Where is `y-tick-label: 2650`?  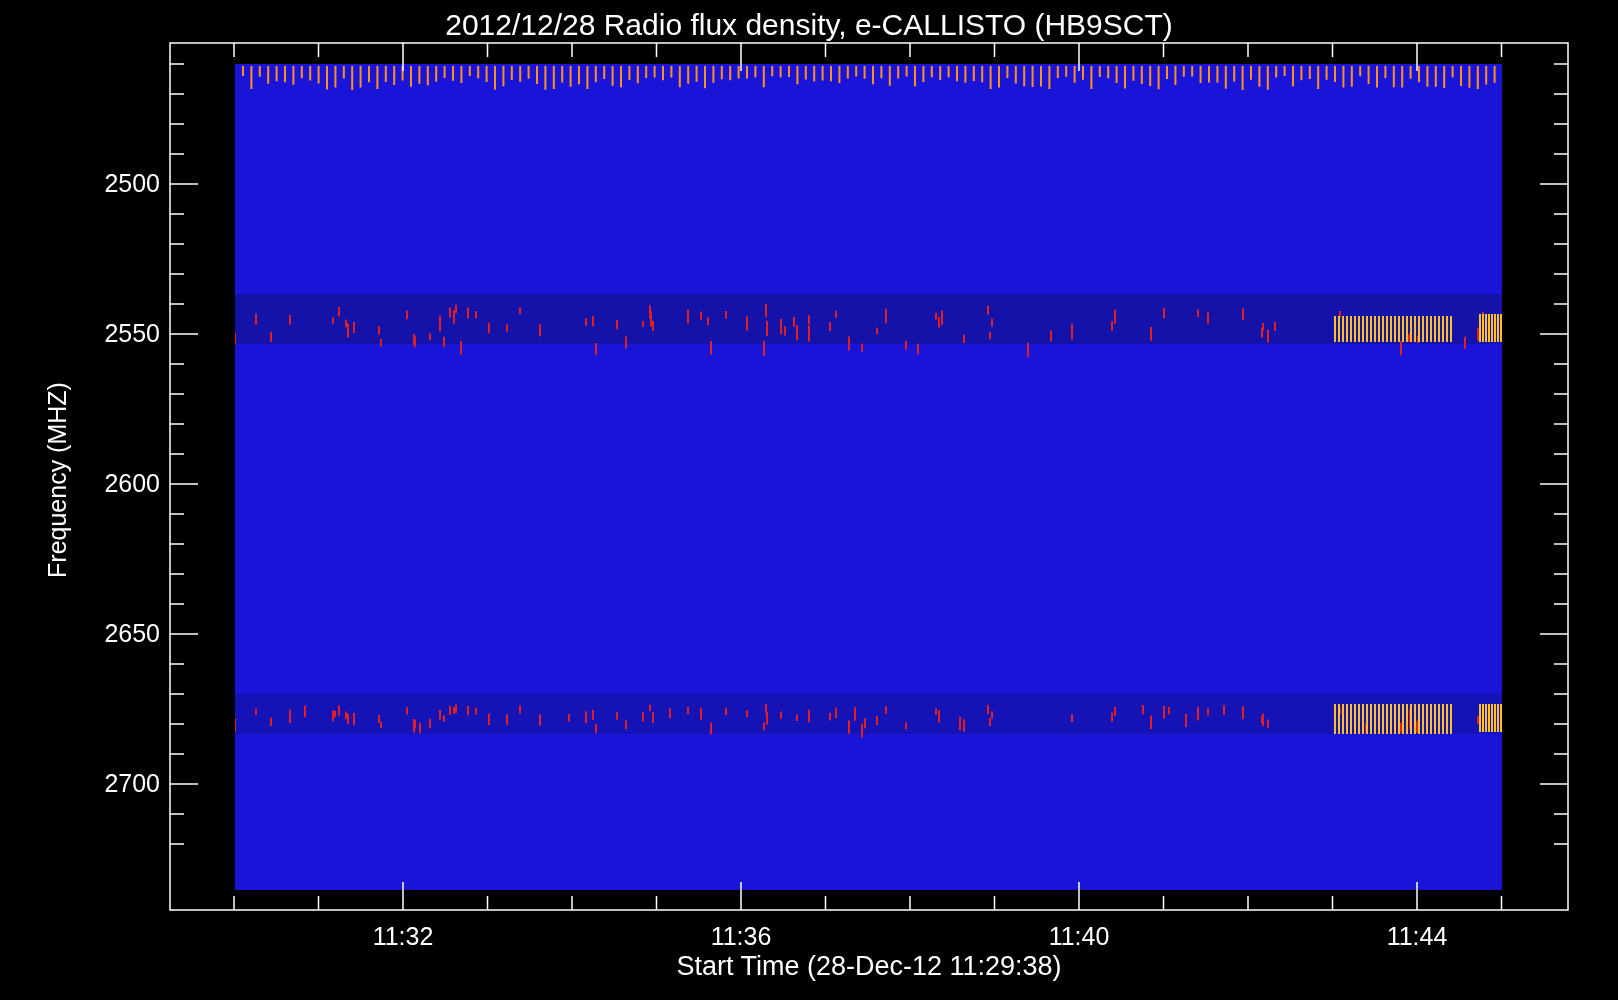
y-tick-label: 2650 is located at coordinates (131, 633).